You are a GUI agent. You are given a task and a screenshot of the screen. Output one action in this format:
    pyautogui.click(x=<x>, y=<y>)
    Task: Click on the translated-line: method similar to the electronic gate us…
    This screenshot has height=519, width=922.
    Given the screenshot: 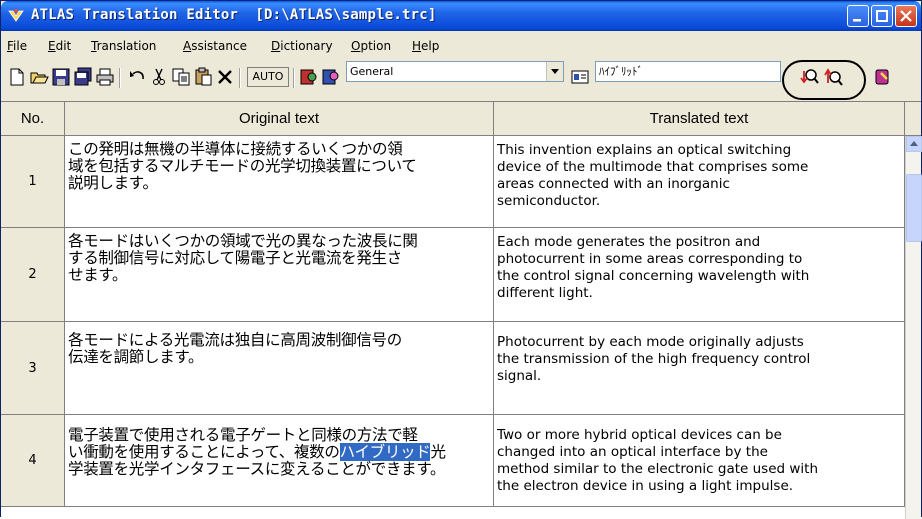 What is the action you would take?
    pyautogui.click(x=658, y=469)
    